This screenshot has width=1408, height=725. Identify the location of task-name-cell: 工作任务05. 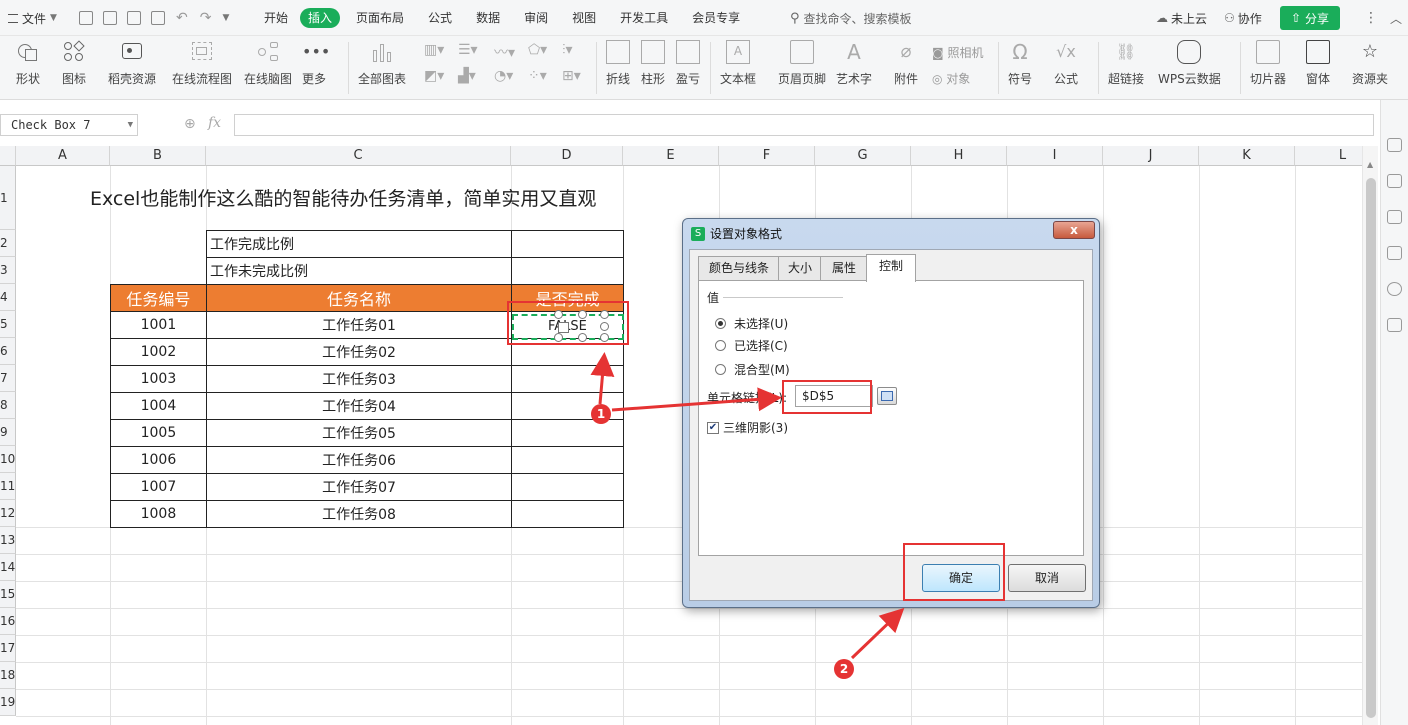
(359, 433).